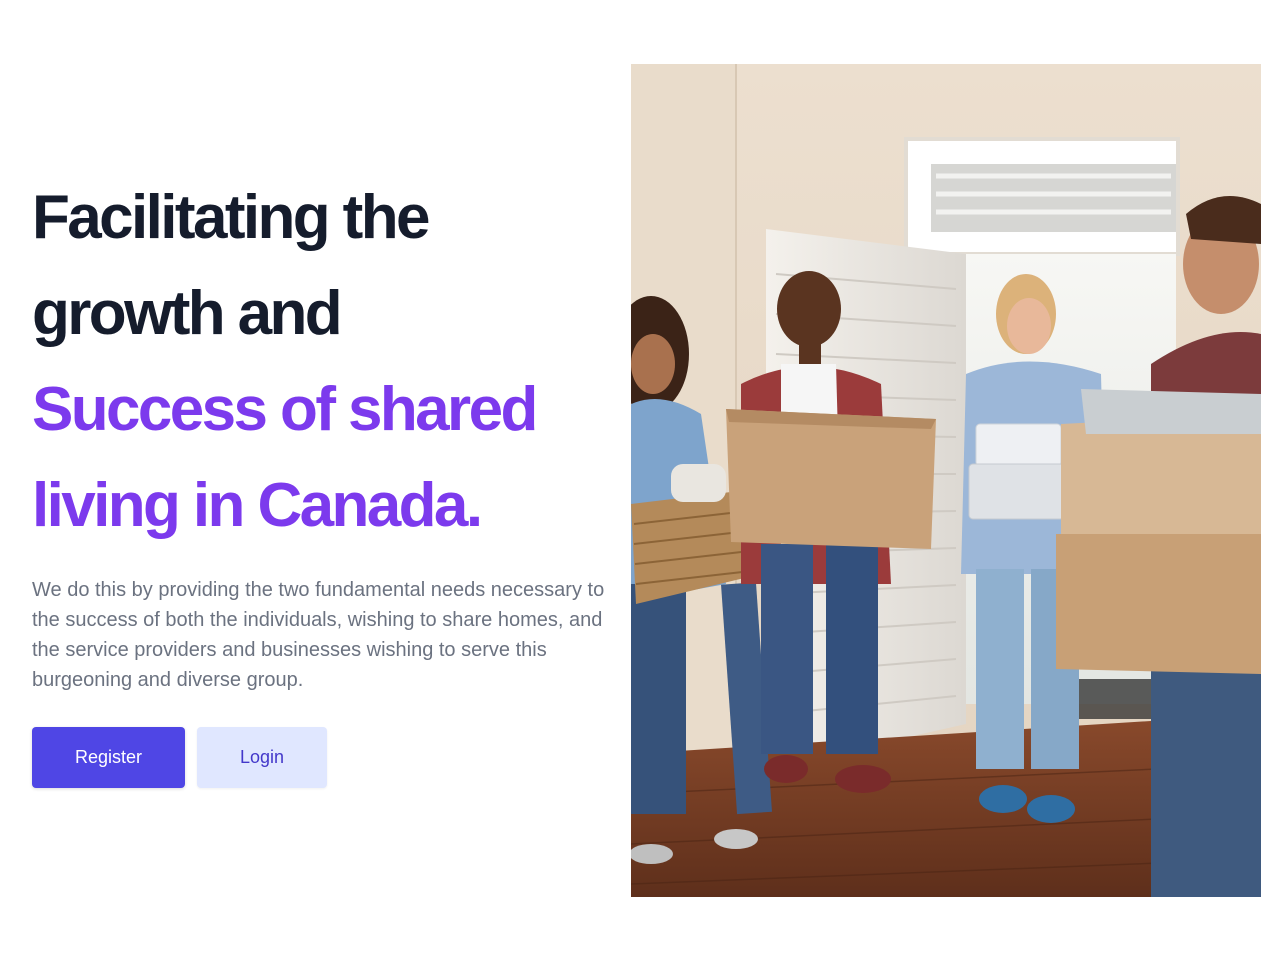  Describe the element at coordinates (285, 409) in the screenshot. I see `headline-accent-line-1: Success of shared` at that location.